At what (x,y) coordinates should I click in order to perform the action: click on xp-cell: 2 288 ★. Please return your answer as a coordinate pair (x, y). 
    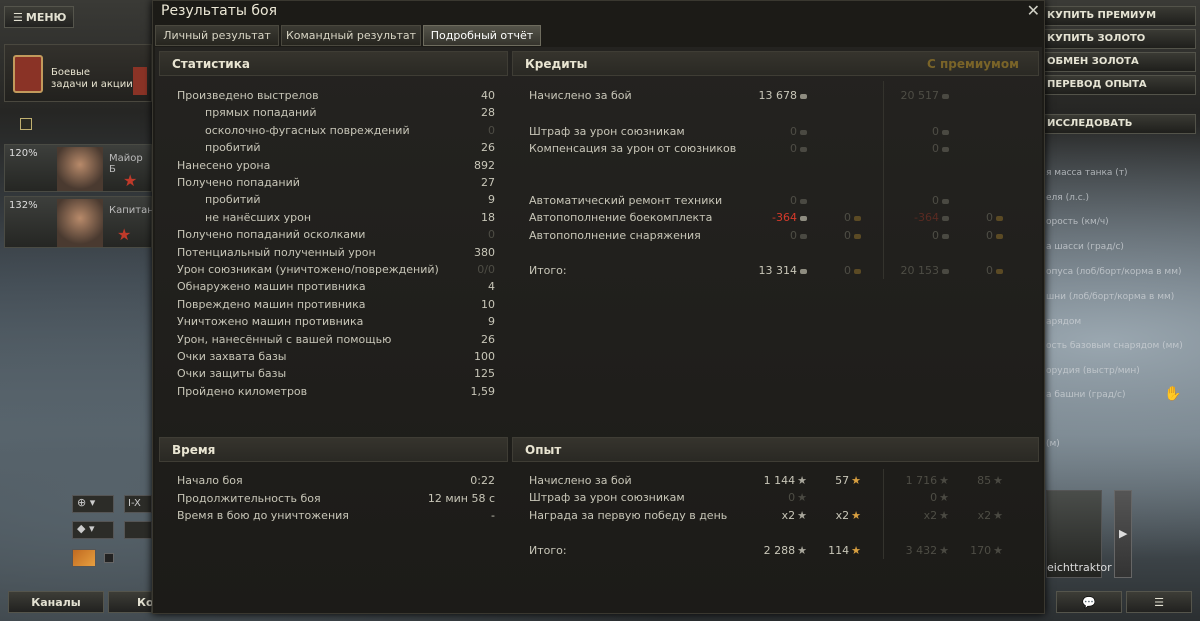
    Looking at the image, I should click on (785, 550).